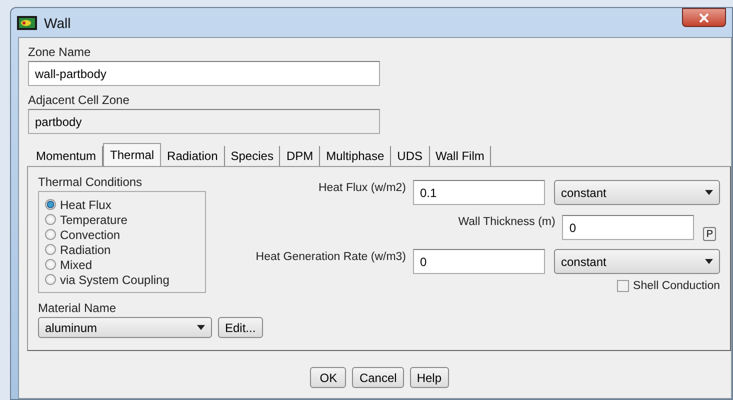 The width and height of the screenshot is (733, 400). Describe the element at coordinates (122, 279) in the screenshot. I see `radio-option: via System Coupling` at that location.